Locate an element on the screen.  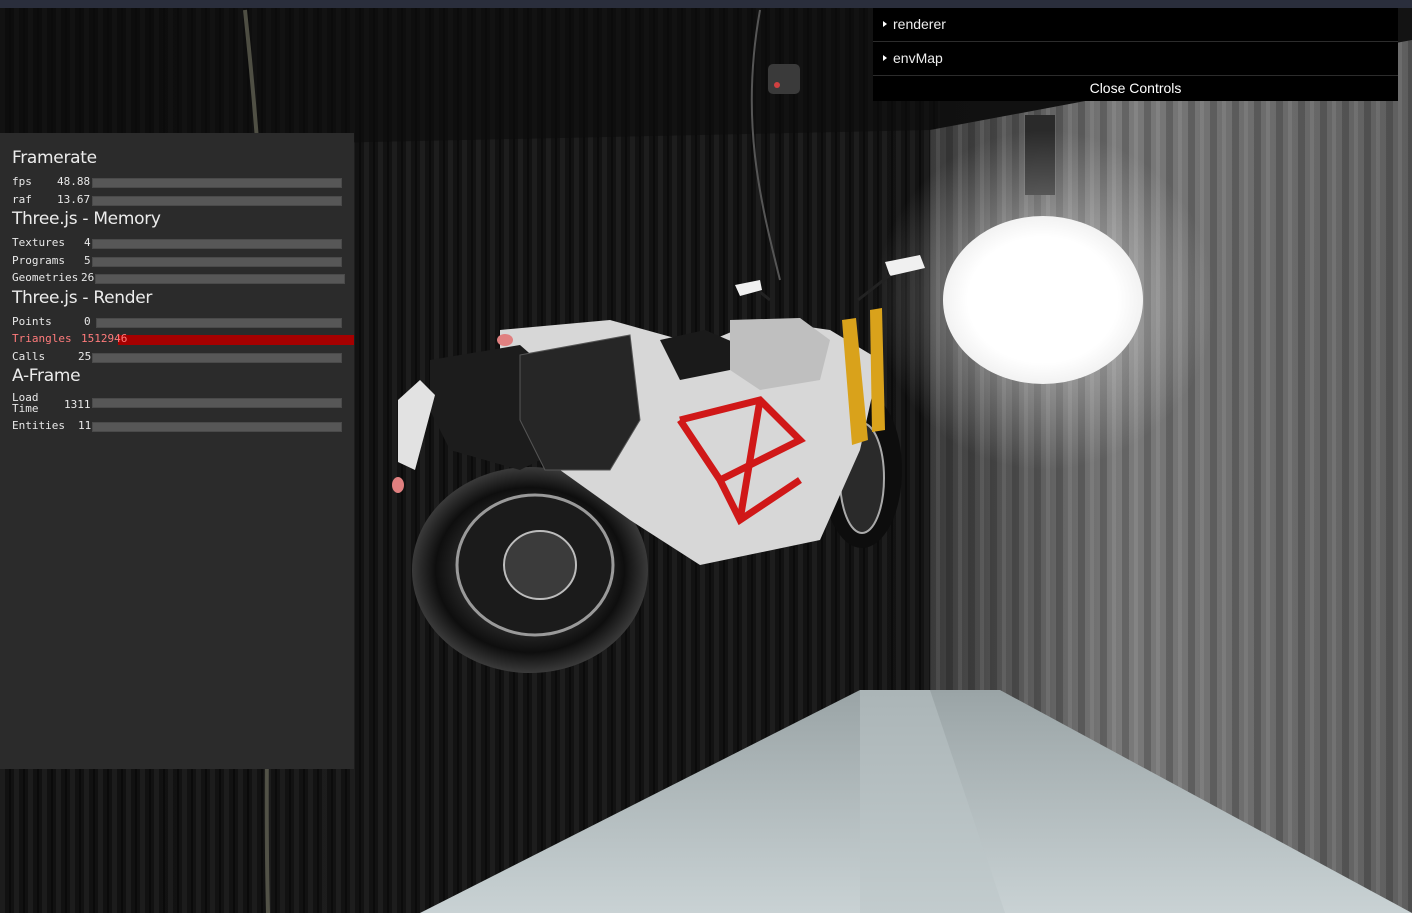
folder-renderer: renderer is located at coordinates (1135, 25).